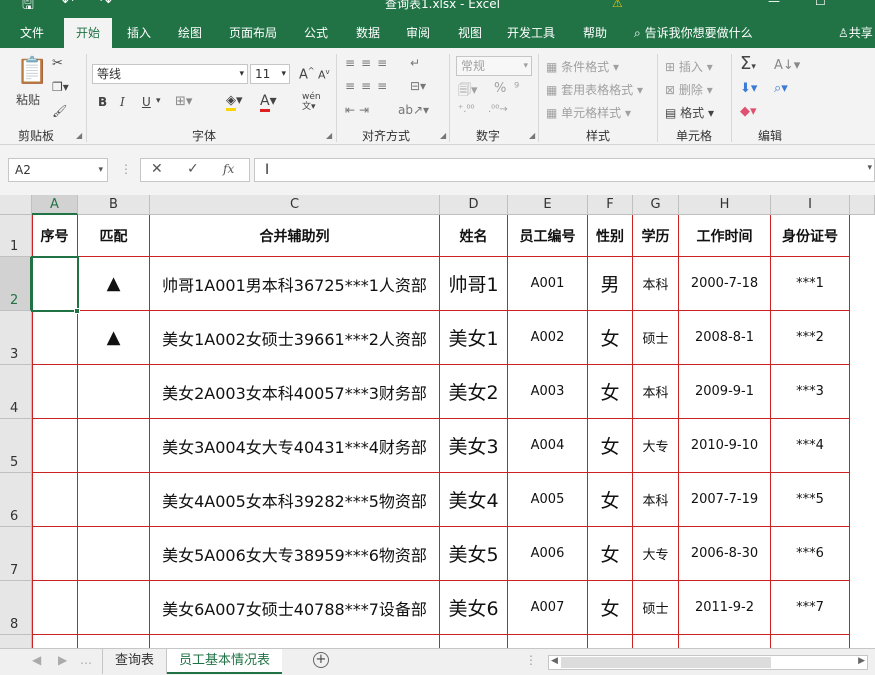 The image size is (875, 675). Describe the element at coordinates (810, 608) in the screenshot. I see `table-cell: ***7` at that location.